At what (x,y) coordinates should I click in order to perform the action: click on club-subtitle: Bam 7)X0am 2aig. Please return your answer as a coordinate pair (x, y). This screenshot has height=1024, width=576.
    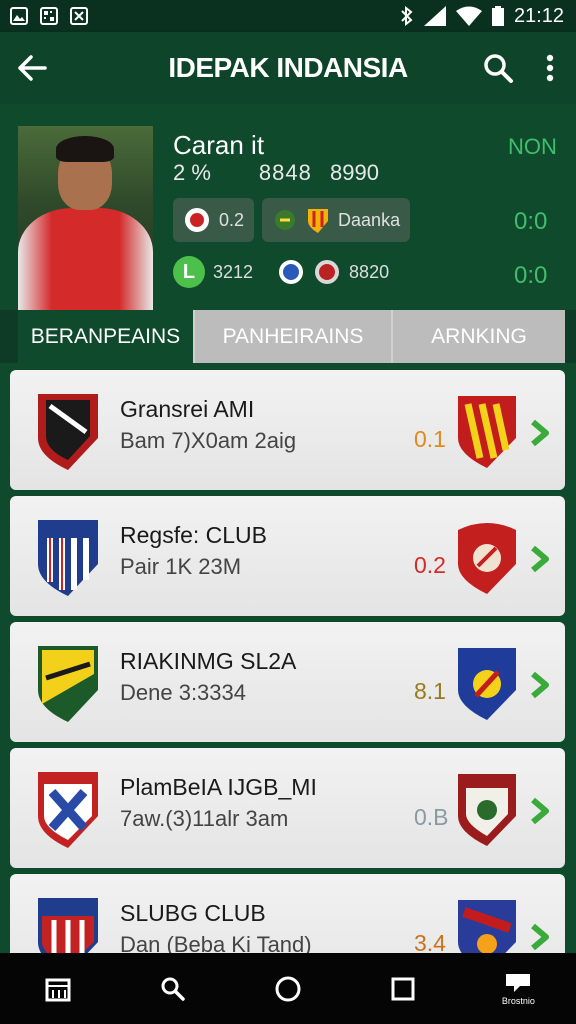
    Looking at the image, I should click on (208, 440).